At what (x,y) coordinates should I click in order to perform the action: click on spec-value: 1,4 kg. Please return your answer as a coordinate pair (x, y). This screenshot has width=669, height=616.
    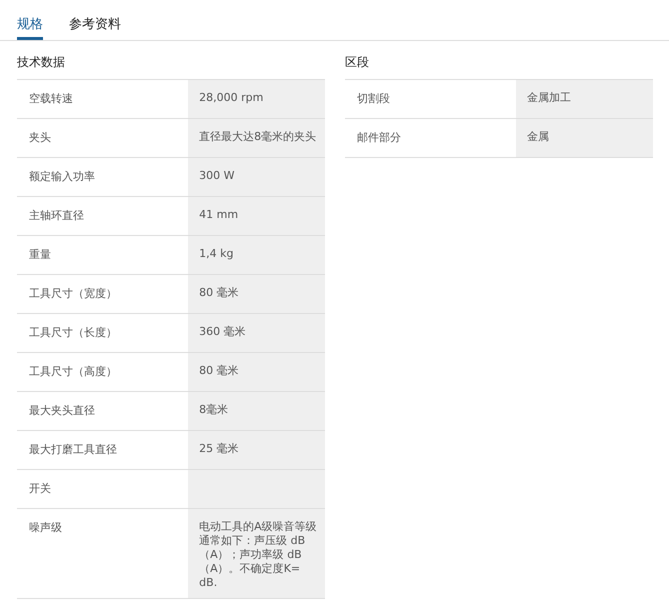
    Looking at the image, I should click on (256, 255).